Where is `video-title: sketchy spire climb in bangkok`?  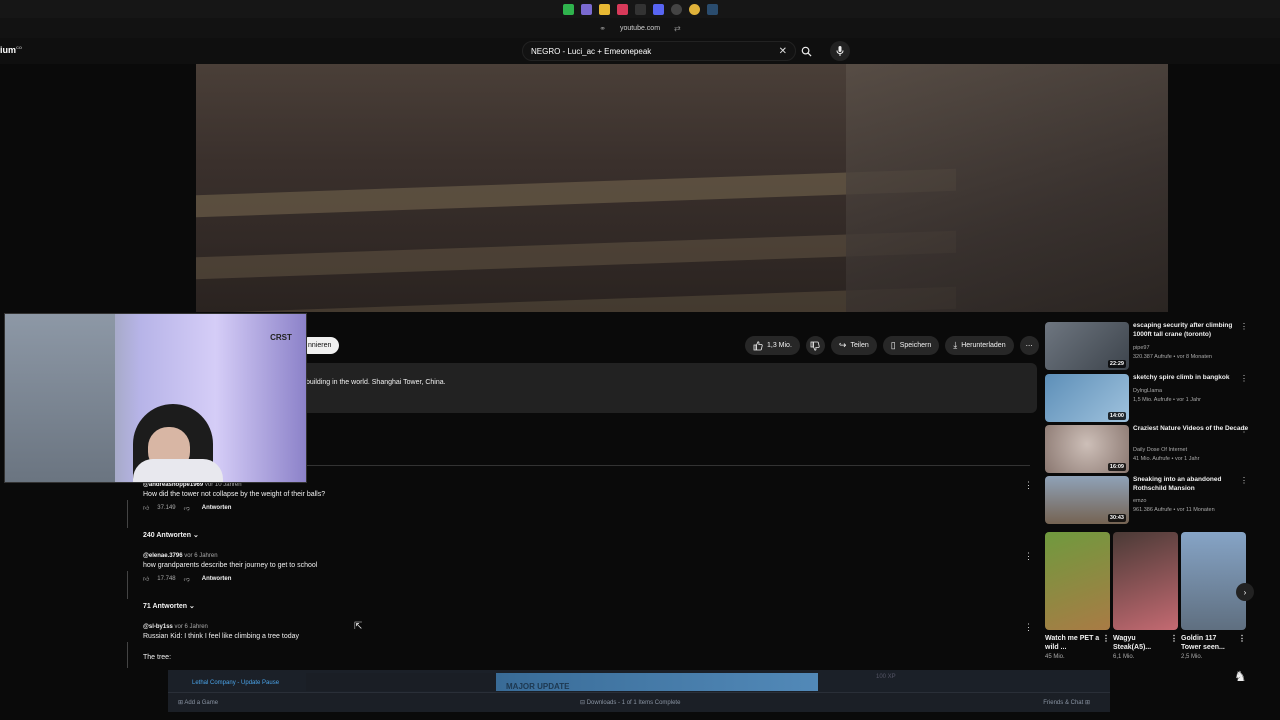
video-title: sketchy spire climb in bangkok is located at coordinates (1192, 378).